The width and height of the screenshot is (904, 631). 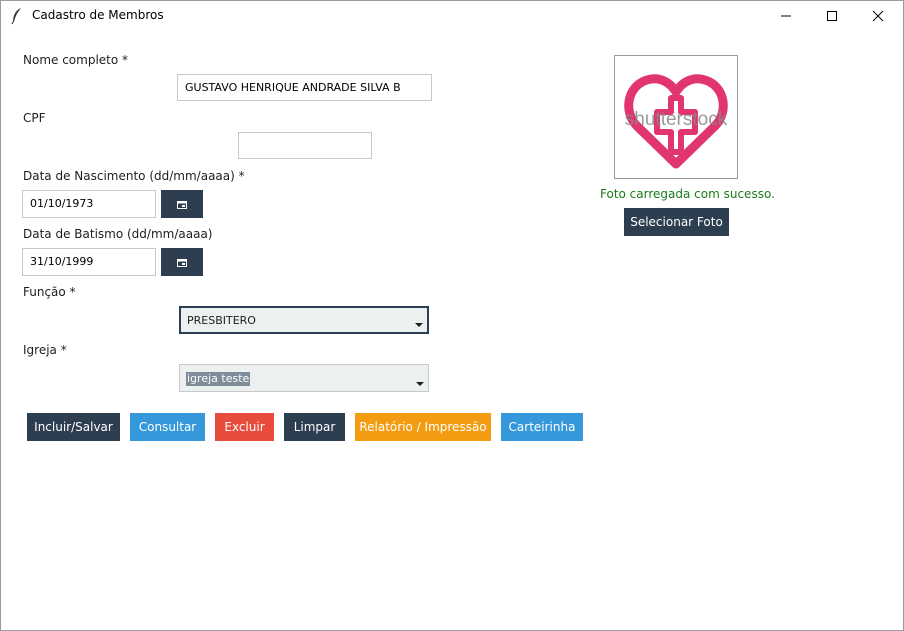 I want to click on close-icon, so click(x=878, y=16).